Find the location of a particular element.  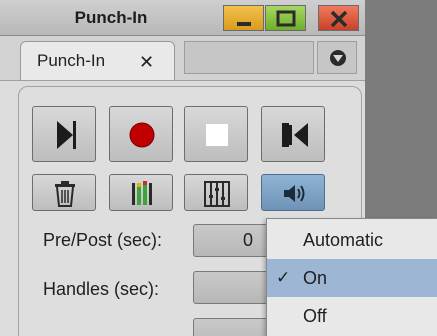

trash-icon is located at coordinates (65, 194).